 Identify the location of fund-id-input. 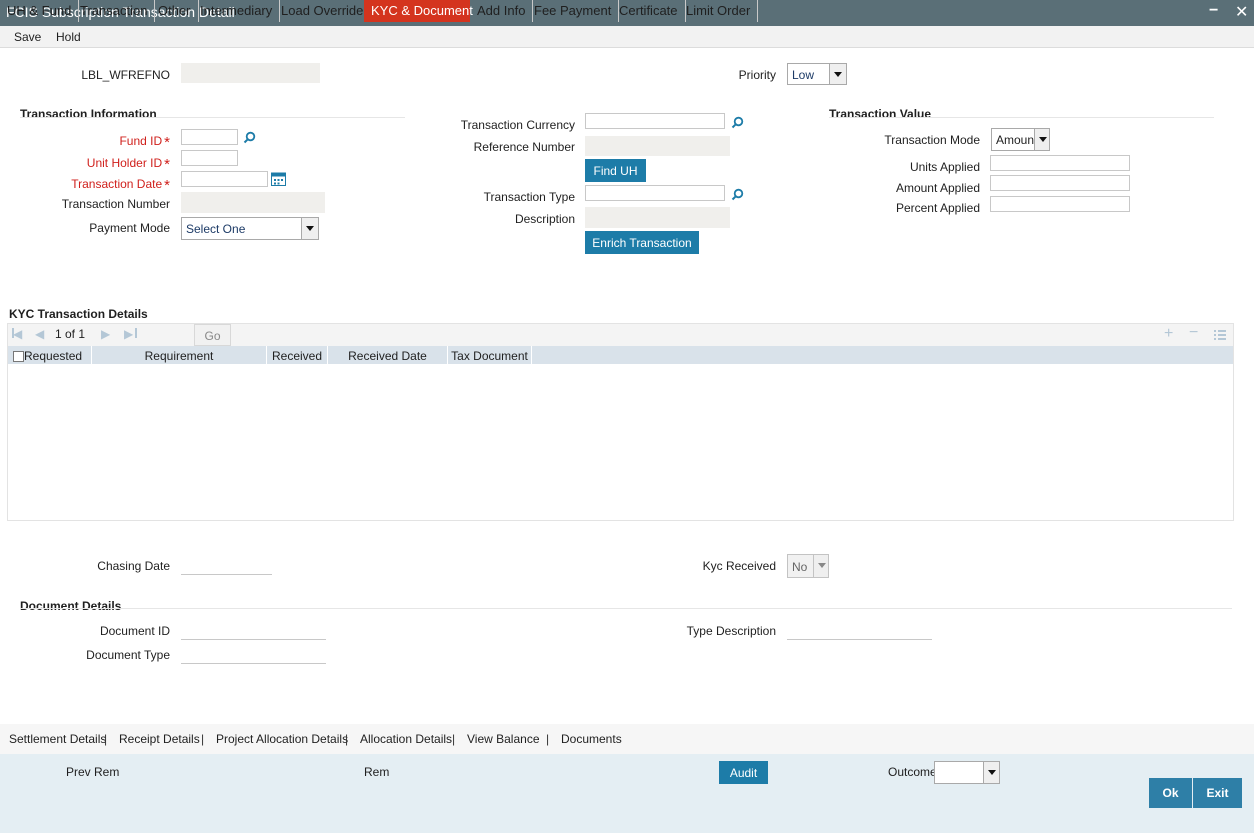
(209, 137).